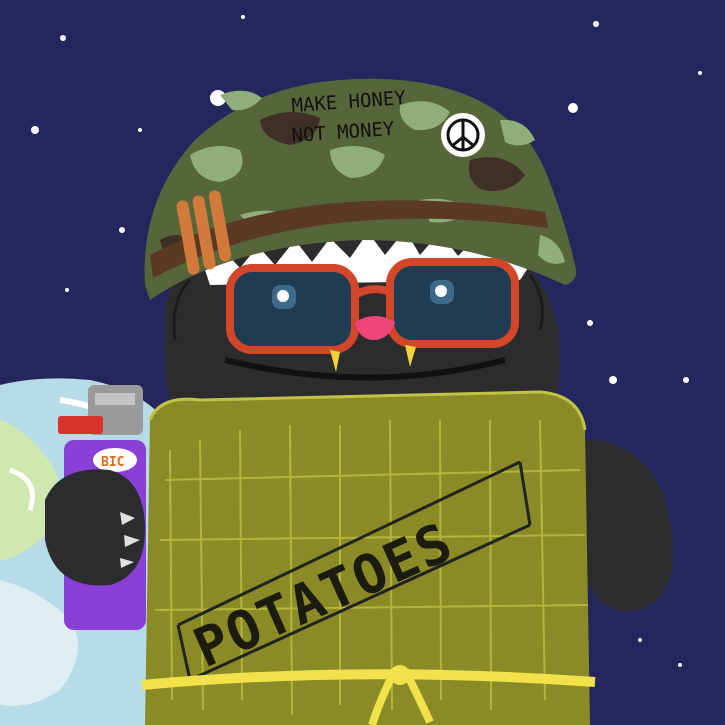 The image size is (725, 725). What do you see at coordinates (112, 462) in the screenshot?
I see `lighter-brand: BIC` at bounding box center [112, 462].